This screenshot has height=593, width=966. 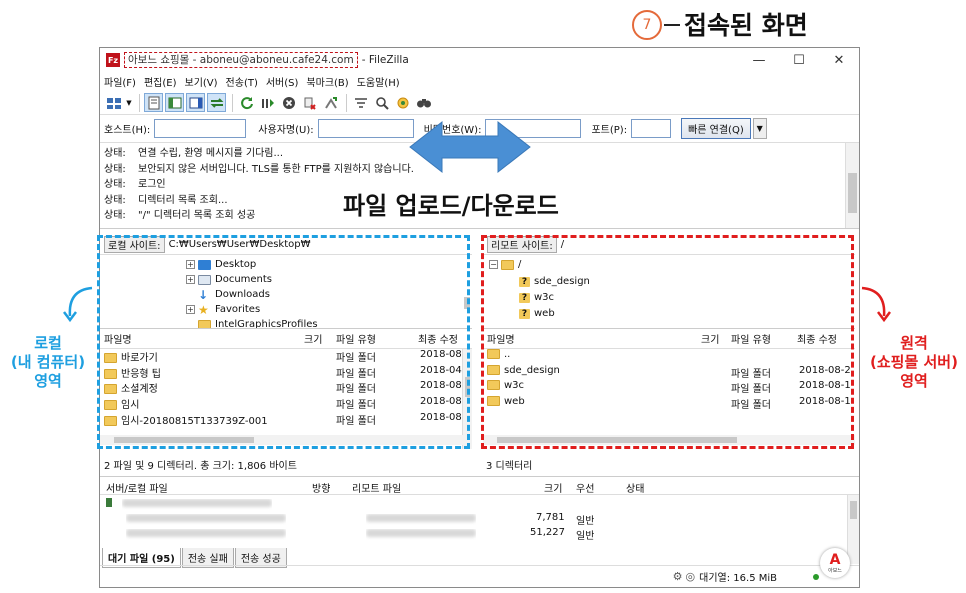 What do you see at coordinates (242, 81) in the screenshot?
I see `menu-transfer: 전송(T)` at bounding box center [242, 81].